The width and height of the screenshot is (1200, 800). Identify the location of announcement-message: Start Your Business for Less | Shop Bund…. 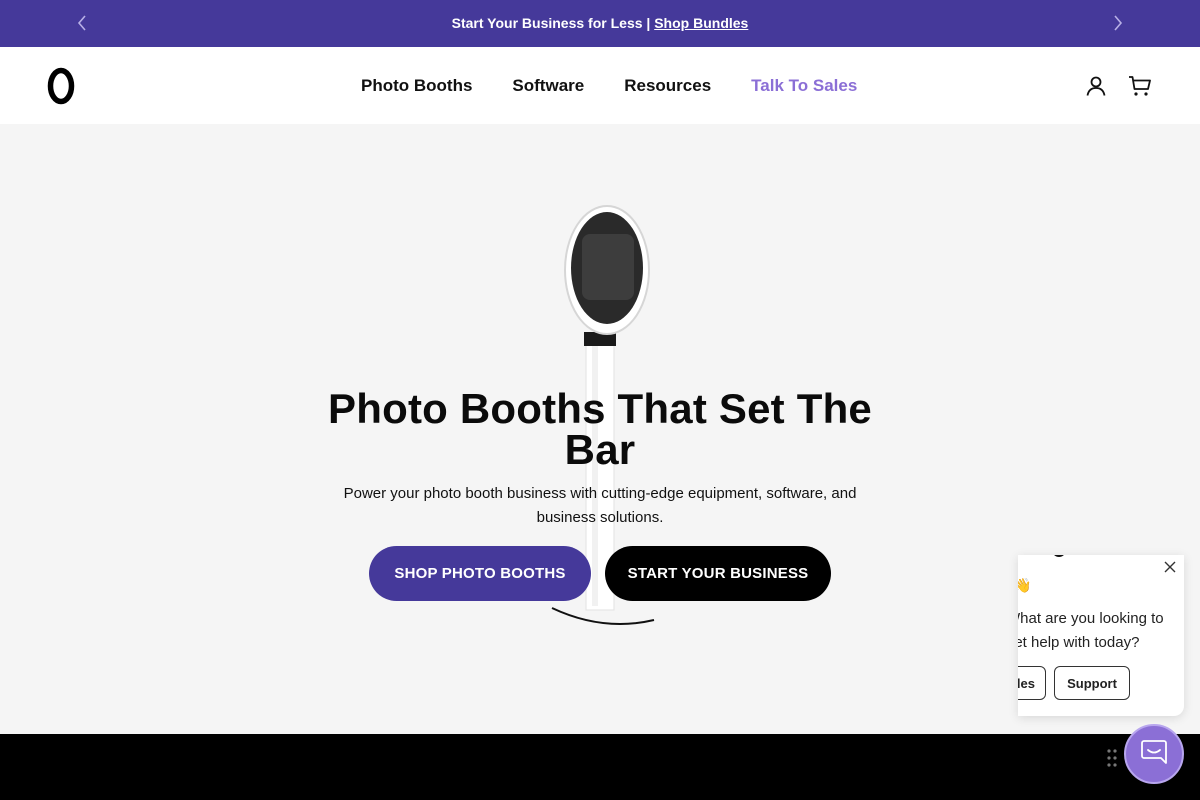
(600, 23).